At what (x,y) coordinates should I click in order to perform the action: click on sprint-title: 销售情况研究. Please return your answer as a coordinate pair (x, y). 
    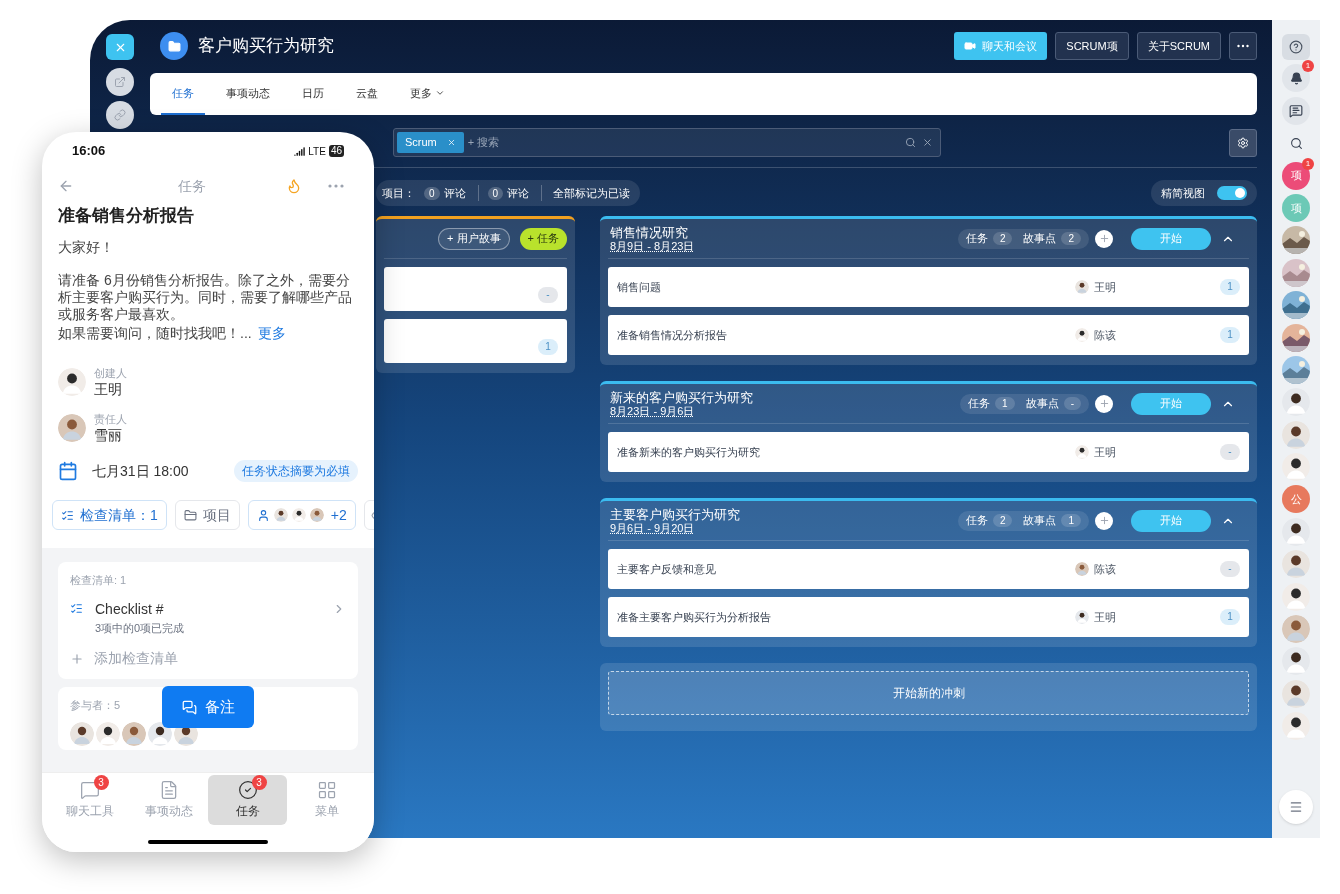
    Looking at the image, I should click on (649, 232).